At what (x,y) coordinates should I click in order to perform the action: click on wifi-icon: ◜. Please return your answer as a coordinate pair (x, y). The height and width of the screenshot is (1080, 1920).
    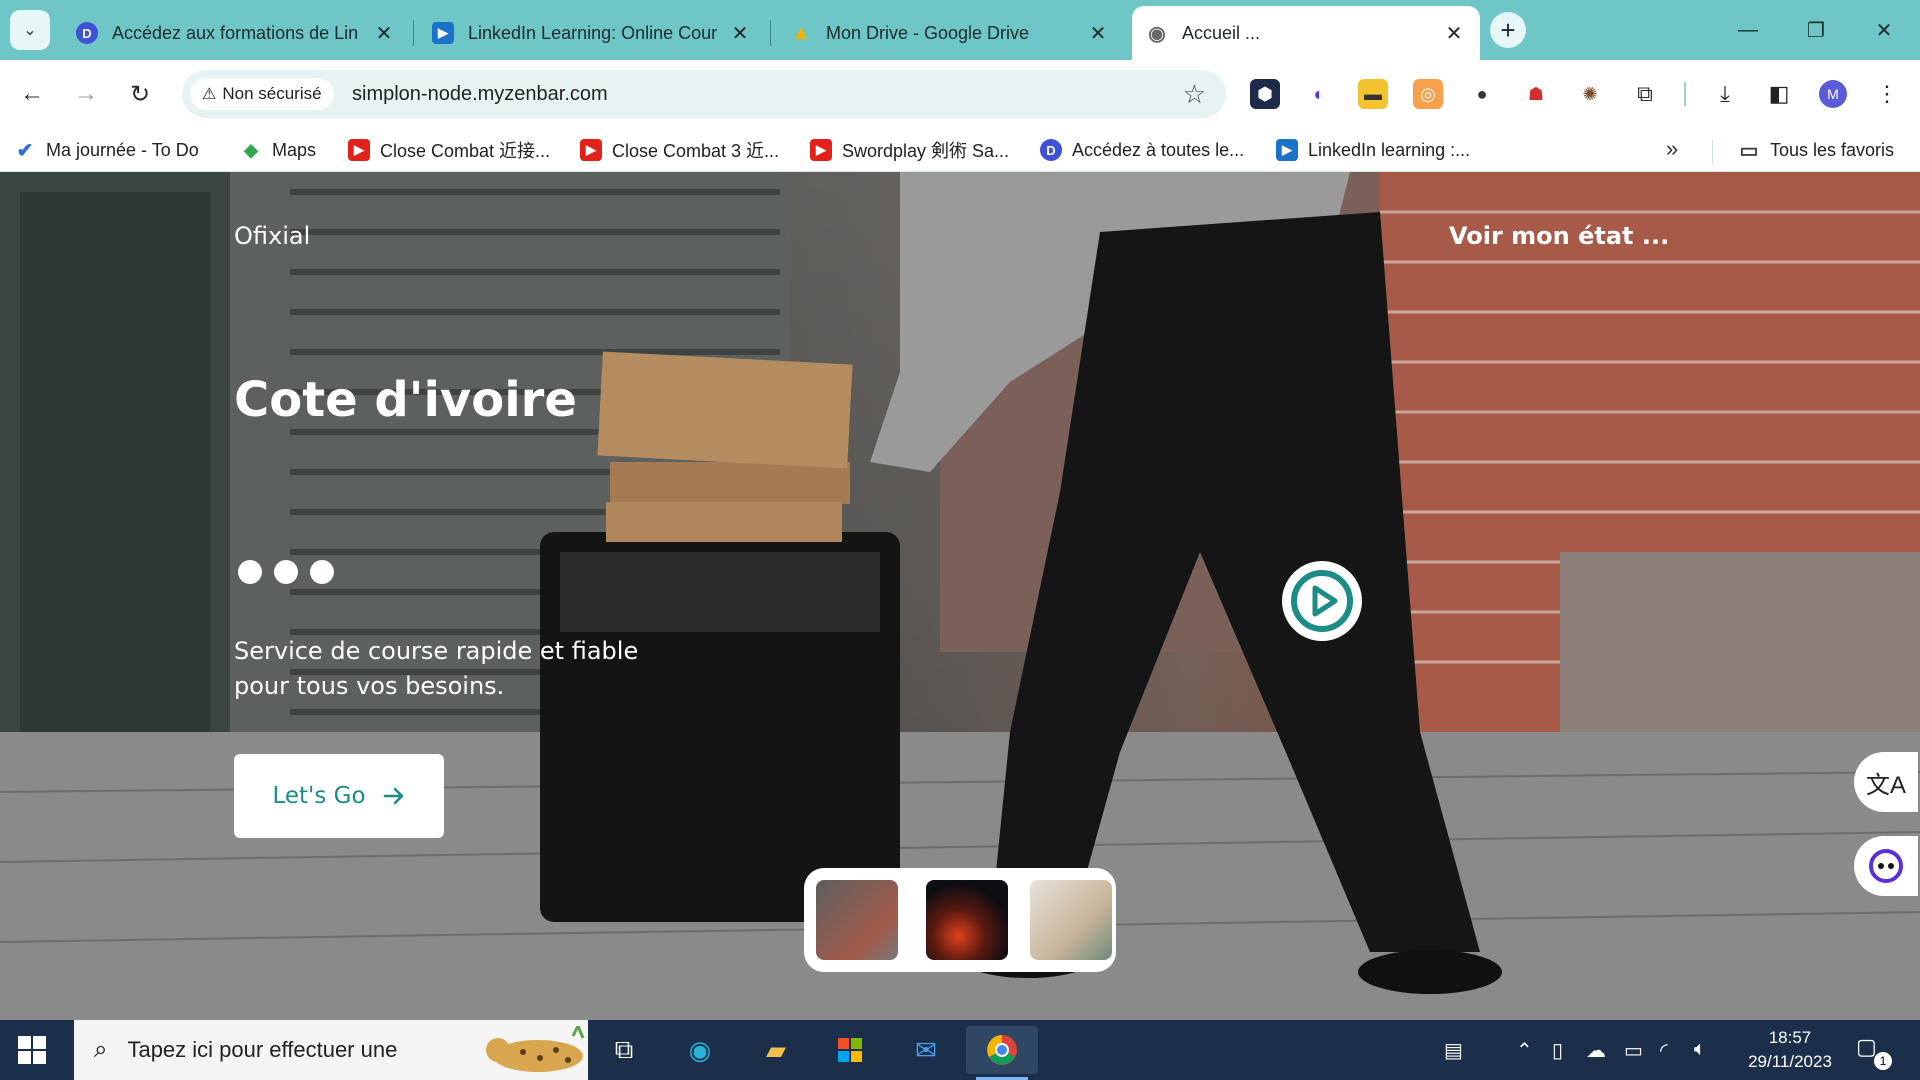
    Looking at the image, I should click on (1664, 1050).